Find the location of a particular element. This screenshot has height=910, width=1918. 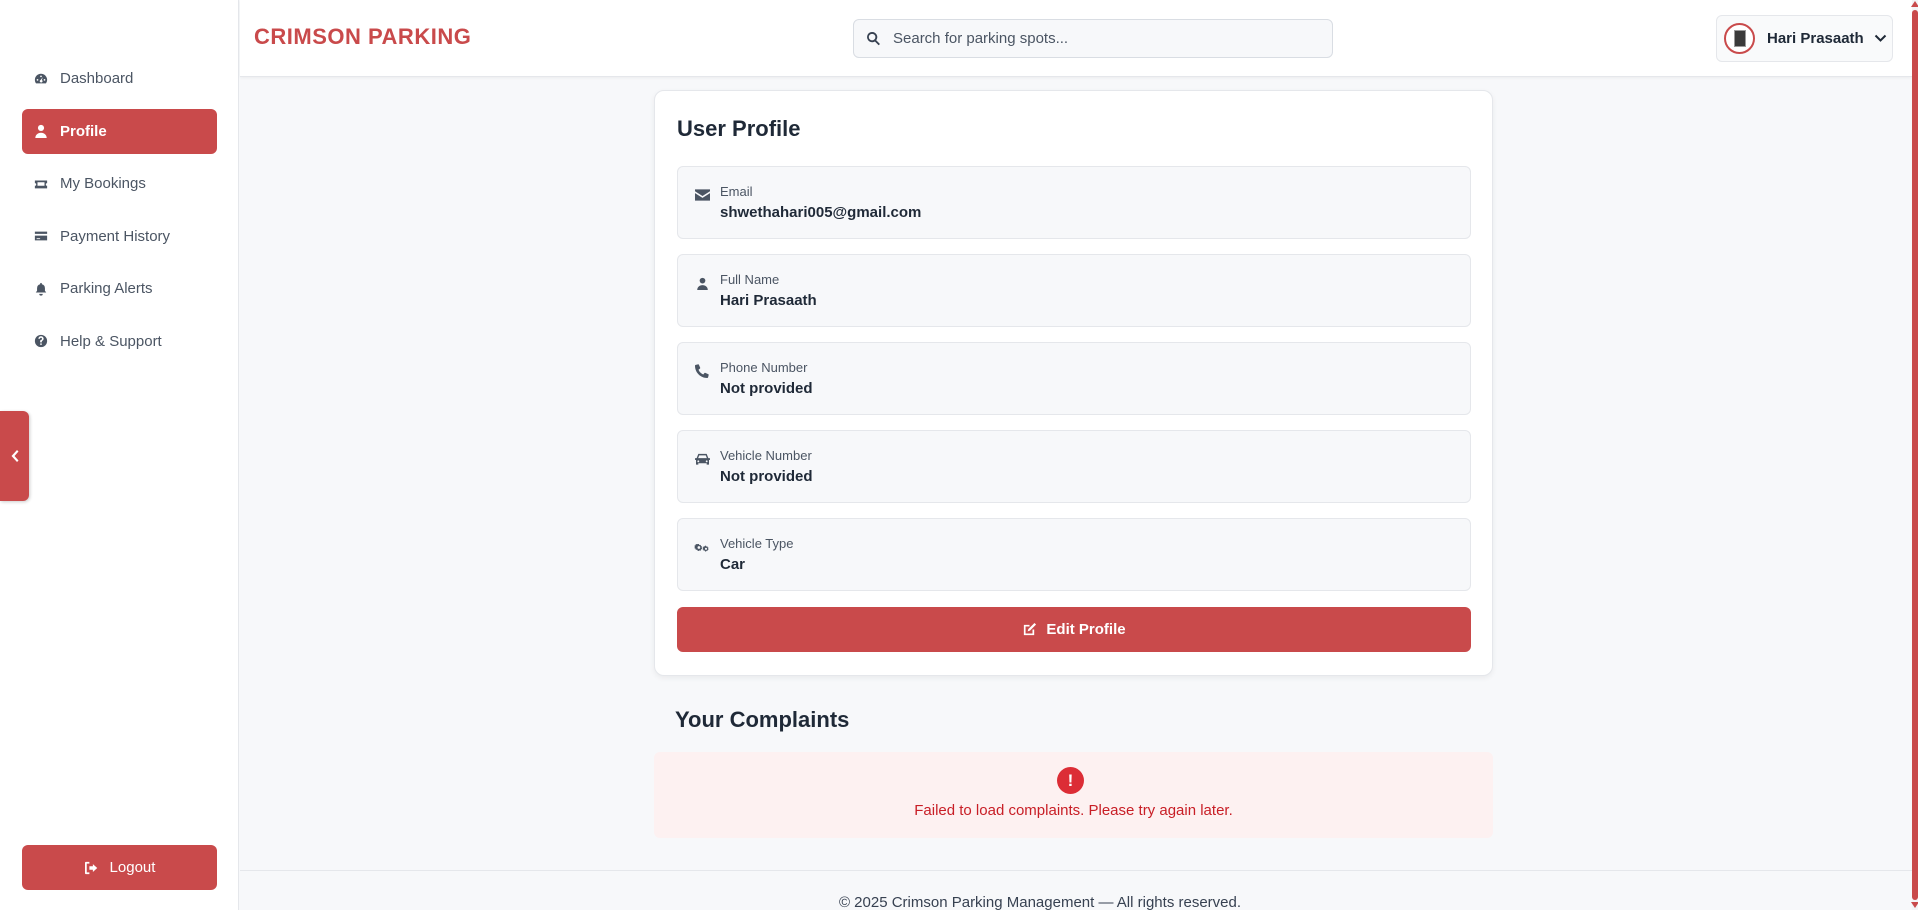

field-label: Vehicle Number is located at coordinates (766, 455).